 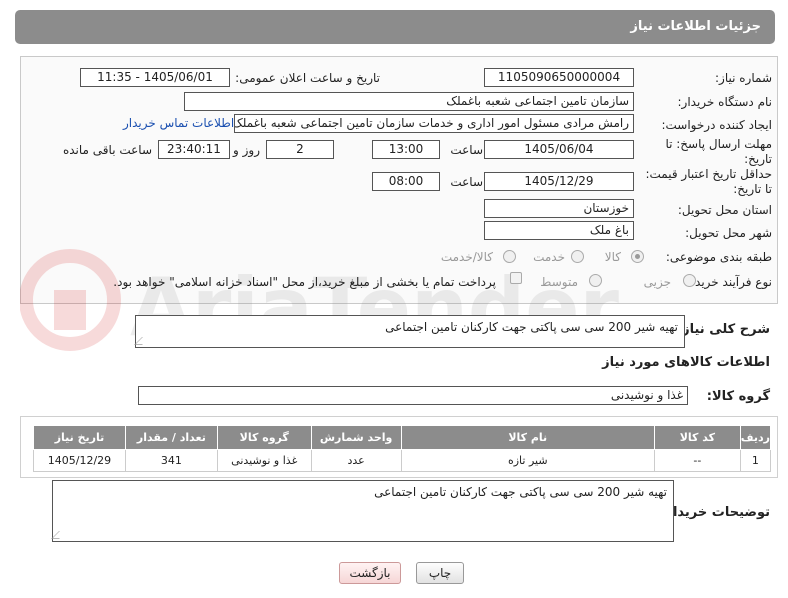 What do you see at coordinates (406, 149) in the screenshot?
I see `reply-time-field: 13:00` at bounding box center [406, 149].